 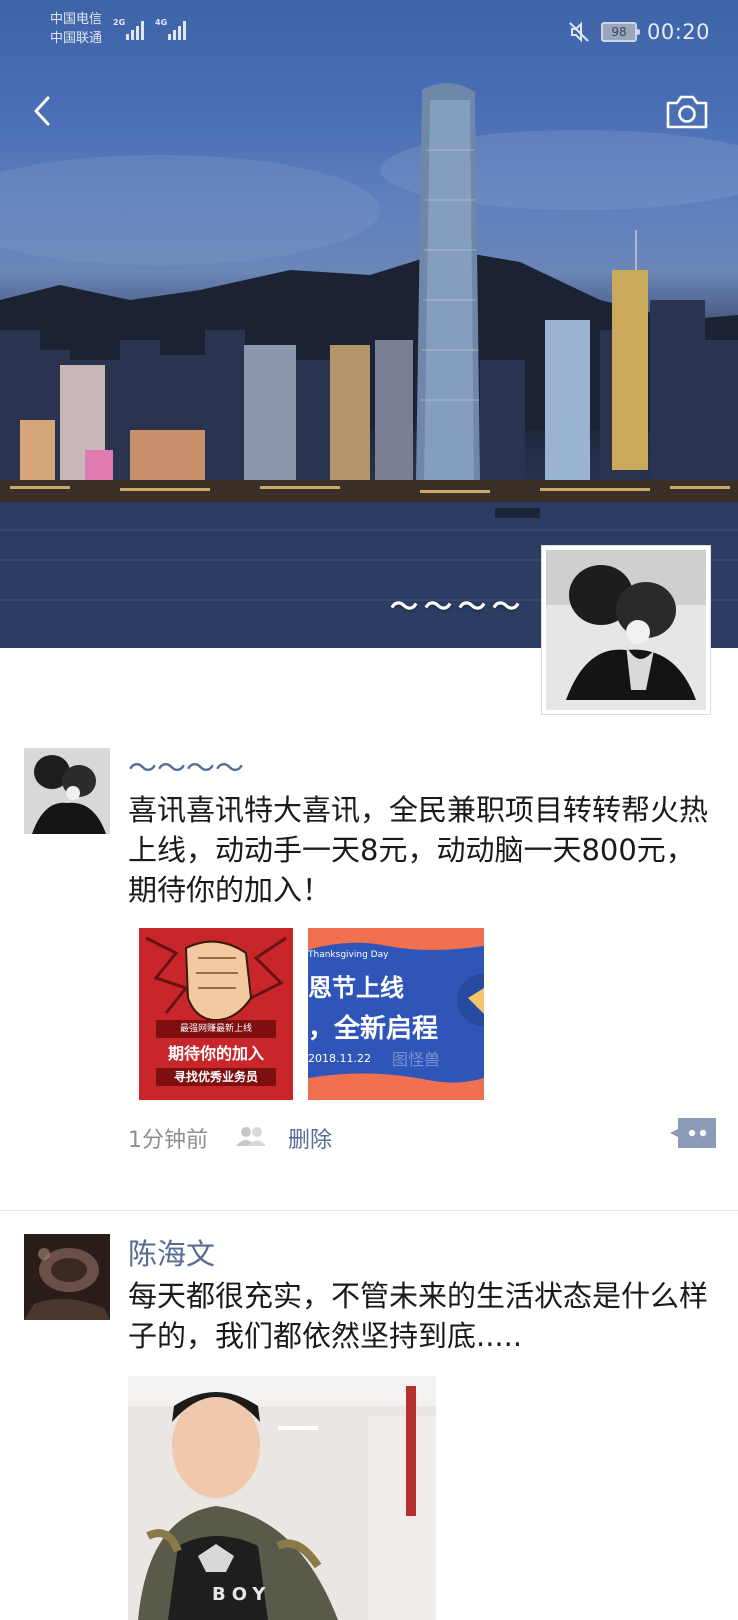 I want to click on shirt-text: BOY, so click(x=242, y=1594).